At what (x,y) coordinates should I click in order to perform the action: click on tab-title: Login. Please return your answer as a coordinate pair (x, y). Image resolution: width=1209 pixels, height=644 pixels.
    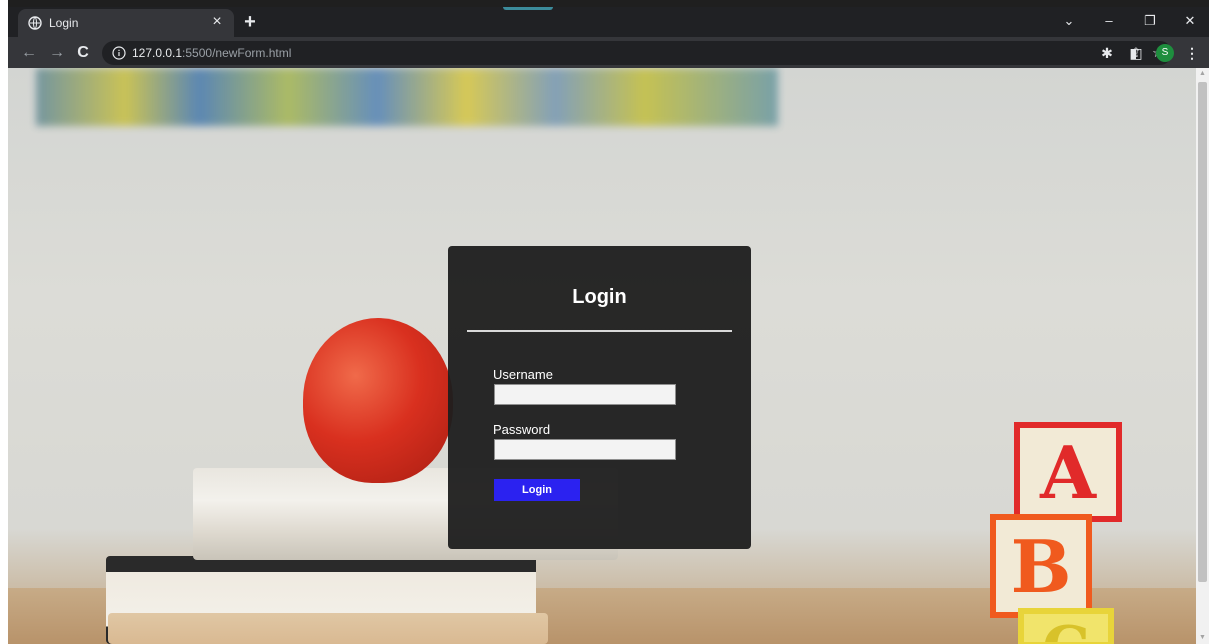
    Looking at the image, I should click on (64, 23).